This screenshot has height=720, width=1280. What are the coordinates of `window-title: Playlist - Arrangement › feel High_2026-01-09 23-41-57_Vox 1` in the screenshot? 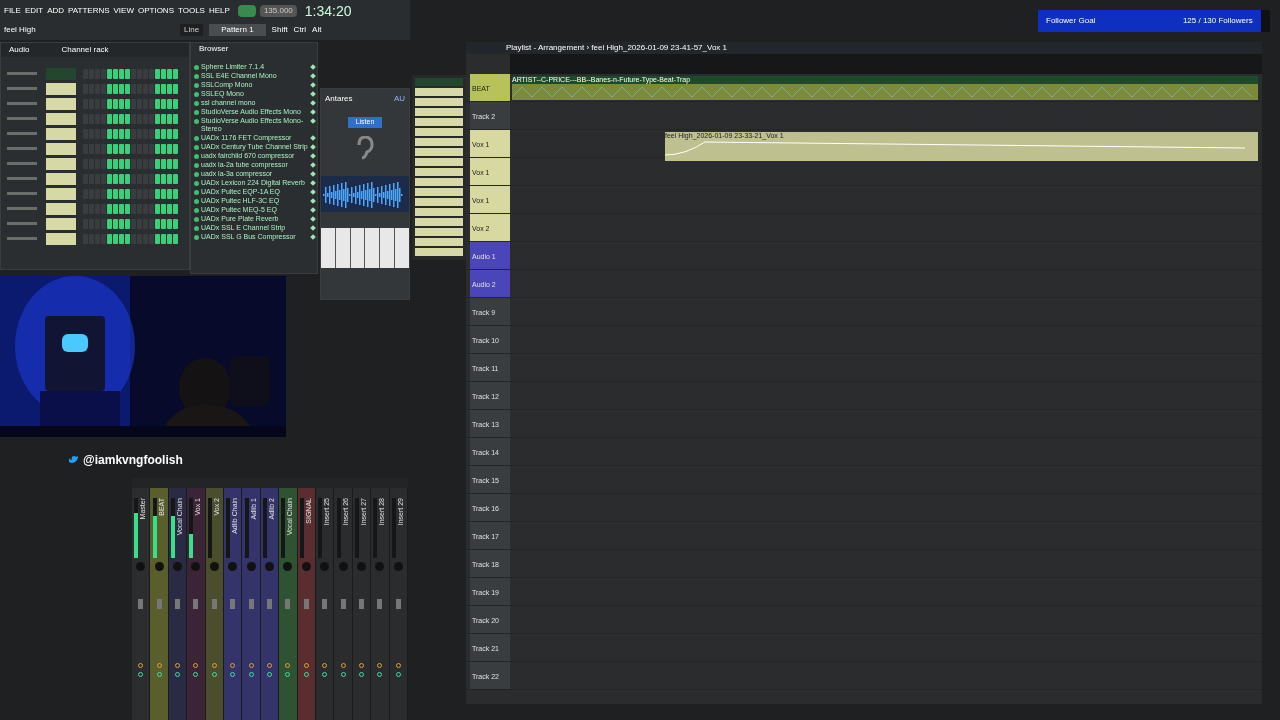 It's located at (617, 48).